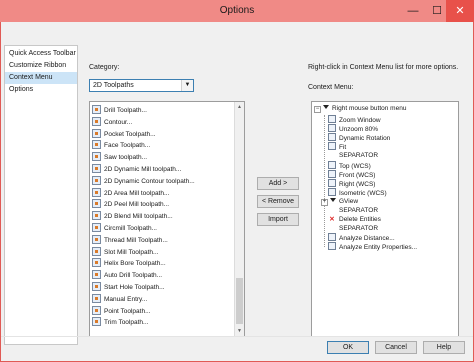 This screenshot has height=362, width=474. I want to click on tree-root: − Right mouse button menu, so click(360, 109).